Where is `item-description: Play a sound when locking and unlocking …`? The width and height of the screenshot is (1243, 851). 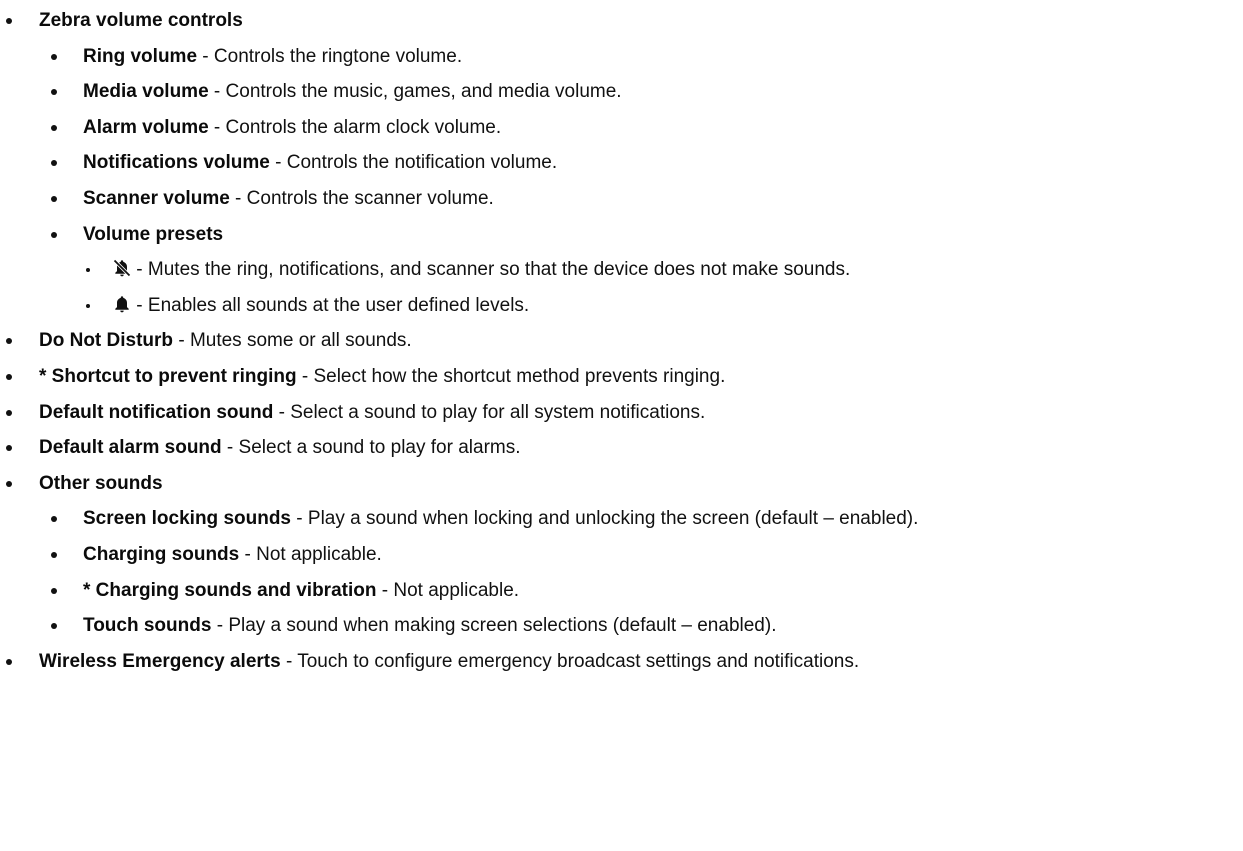 item-description: Play a sound when locking and unlocking … is located at coordinates (613, 519).